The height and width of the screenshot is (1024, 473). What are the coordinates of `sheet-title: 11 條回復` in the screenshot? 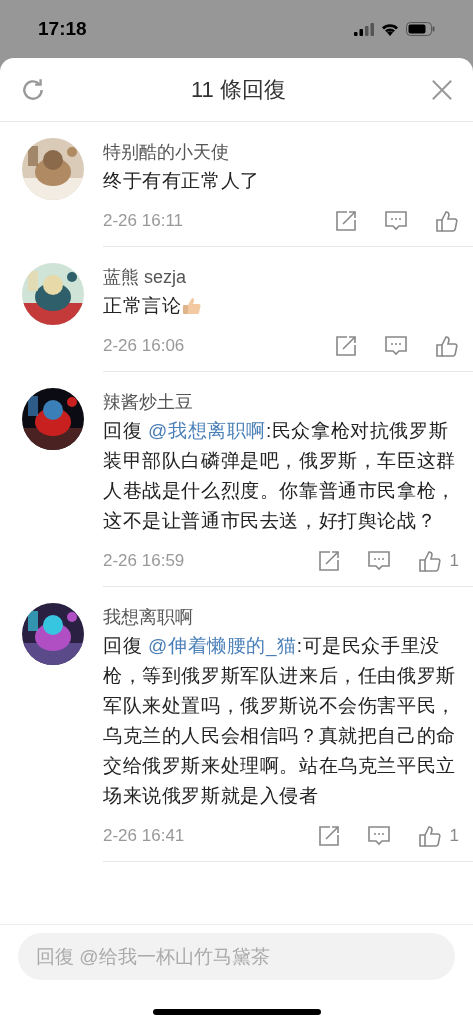 It's located at (238, 90).